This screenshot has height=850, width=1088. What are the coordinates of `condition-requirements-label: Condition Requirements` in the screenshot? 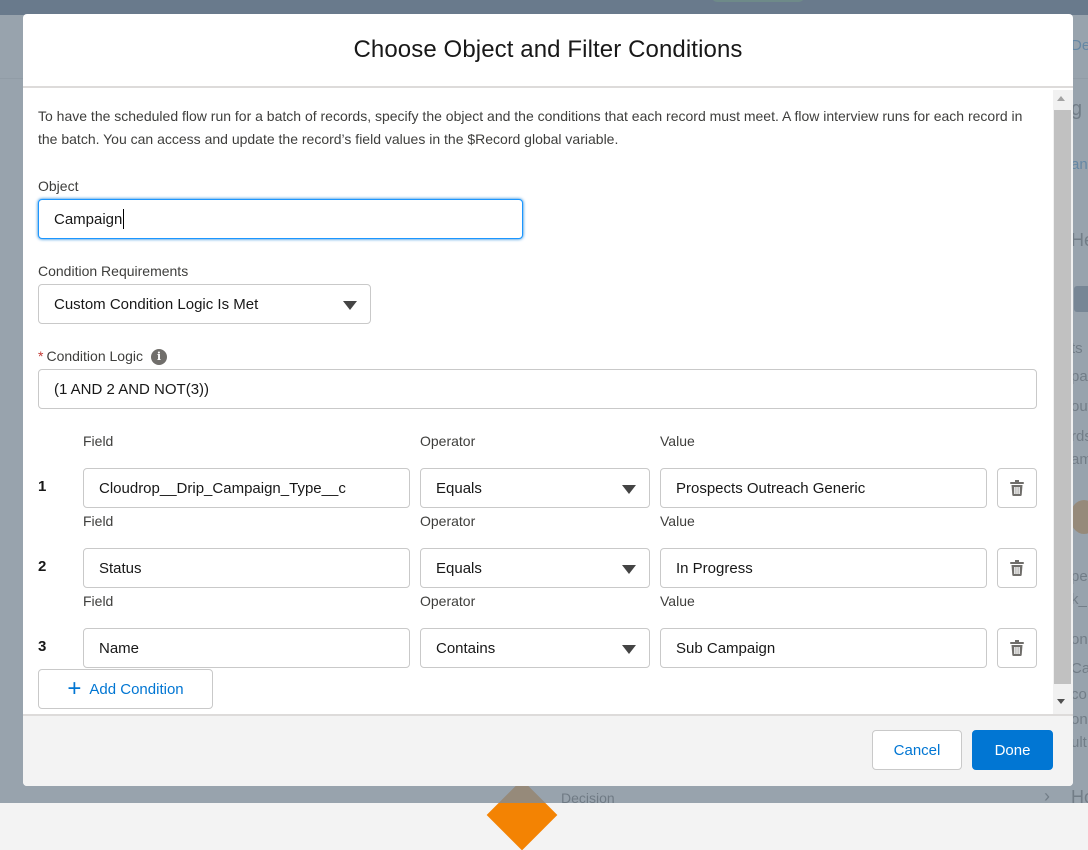 It's located at (113, 271).